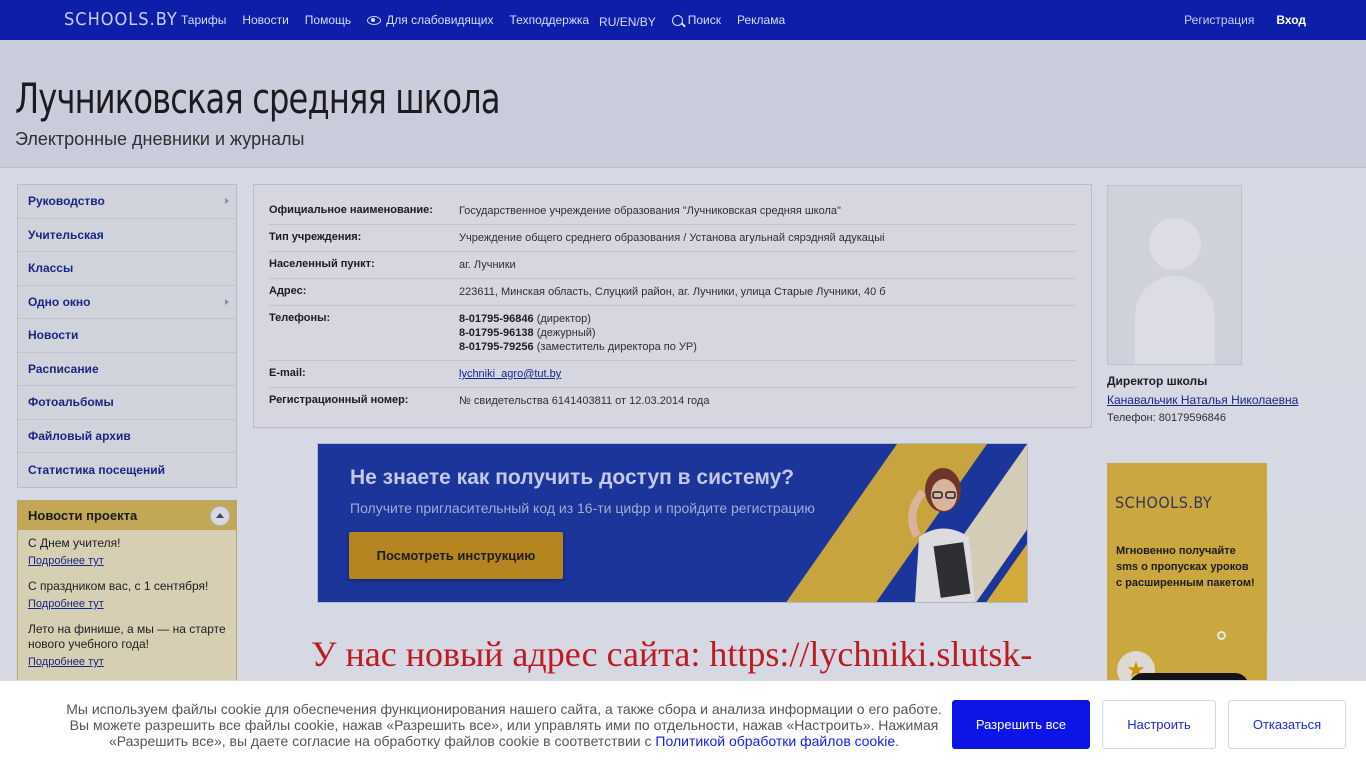 The width and height of the screenshot is (1366, 768). I want to click on nav-news: Новости, so click(265, 20).